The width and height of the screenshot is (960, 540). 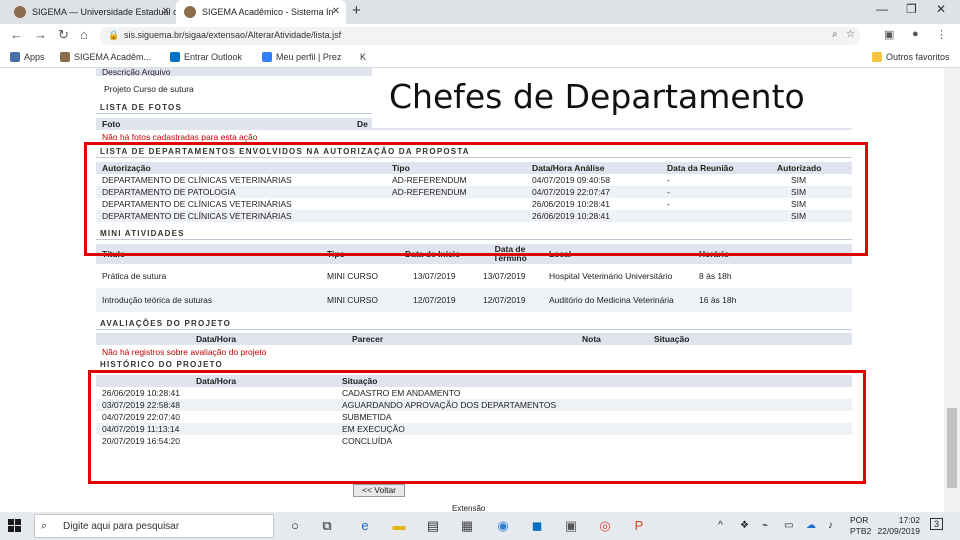 What do you see at coordinates (618, 300) in the screenshot?
I see `cell: Auditório do Medicina Veterinária` at bounding box center [618, 300].